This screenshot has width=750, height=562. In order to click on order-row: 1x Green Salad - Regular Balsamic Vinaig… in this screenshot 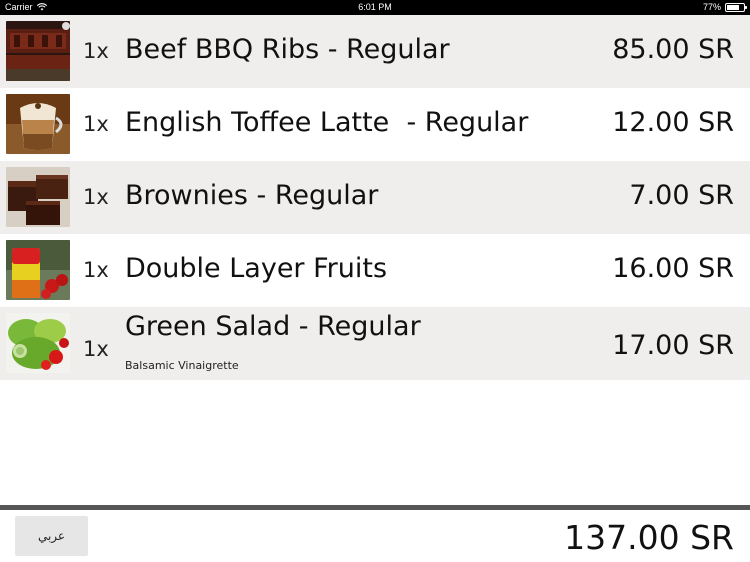, I will do `click(375, 343)`.